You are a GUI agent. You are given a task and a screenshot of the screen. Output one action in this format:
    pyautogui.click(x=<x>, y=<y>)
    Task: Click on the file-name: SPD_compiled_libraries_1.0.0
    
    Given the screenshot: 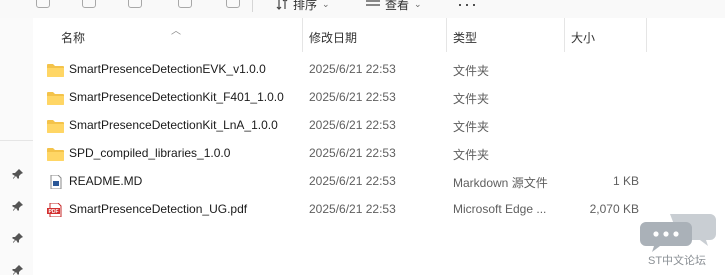 What is the action you would take?
    pyautogui.click(x=150, y=153)
    